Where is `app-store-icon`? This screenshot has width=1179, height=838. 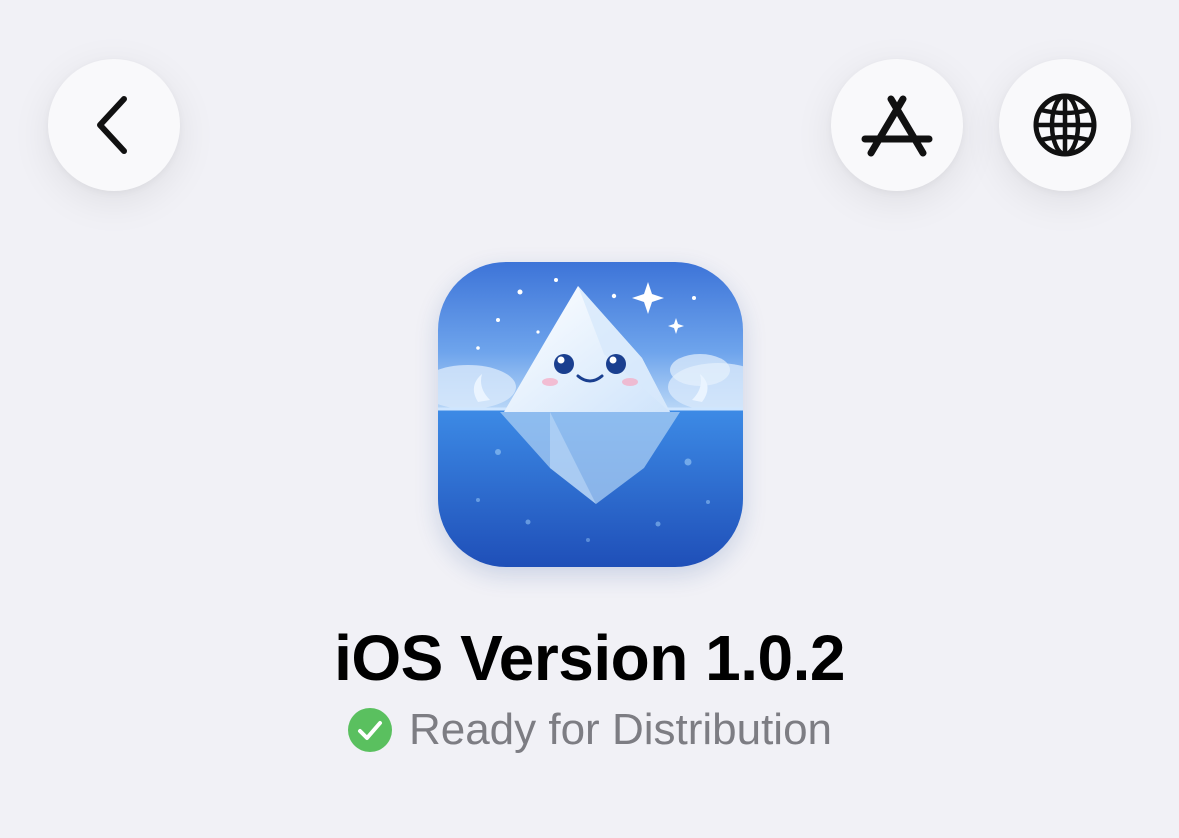 app-store-icon is located at coordinates (897, 126).